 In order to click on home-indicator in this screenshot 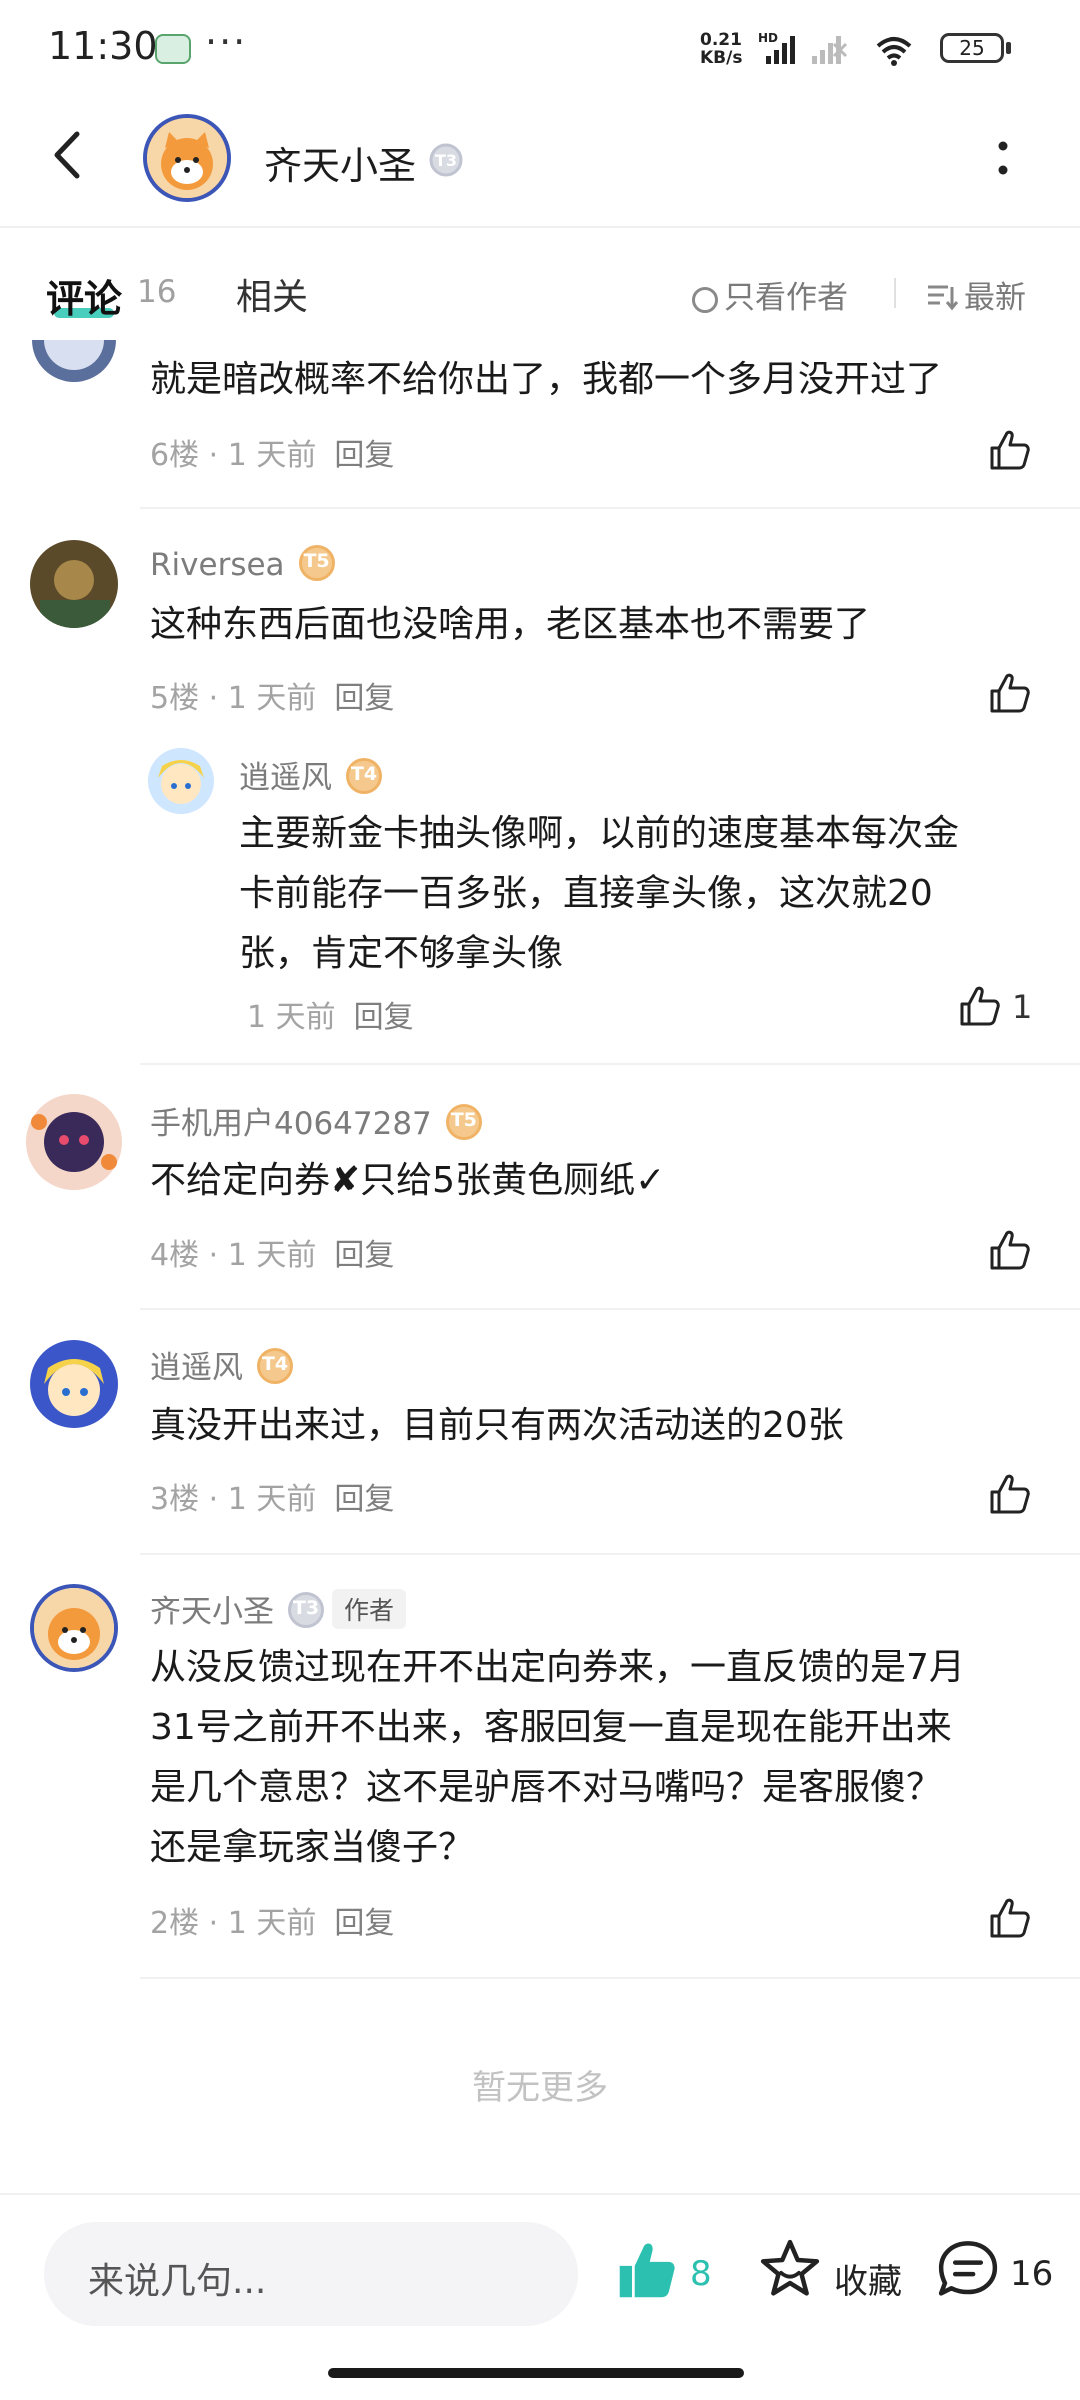, I will do `click(536, 2373)`.